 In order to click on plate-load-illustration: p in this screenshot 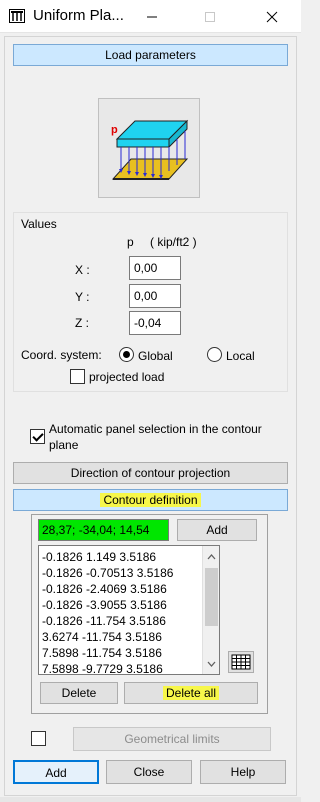, I will do `click(149, 148)`.